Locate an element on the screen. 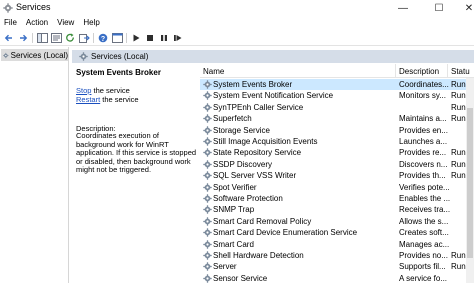 This screenshot has width=474, height=283. service-name-cell: SSDP Discovery is located at coordinates (242, 164).